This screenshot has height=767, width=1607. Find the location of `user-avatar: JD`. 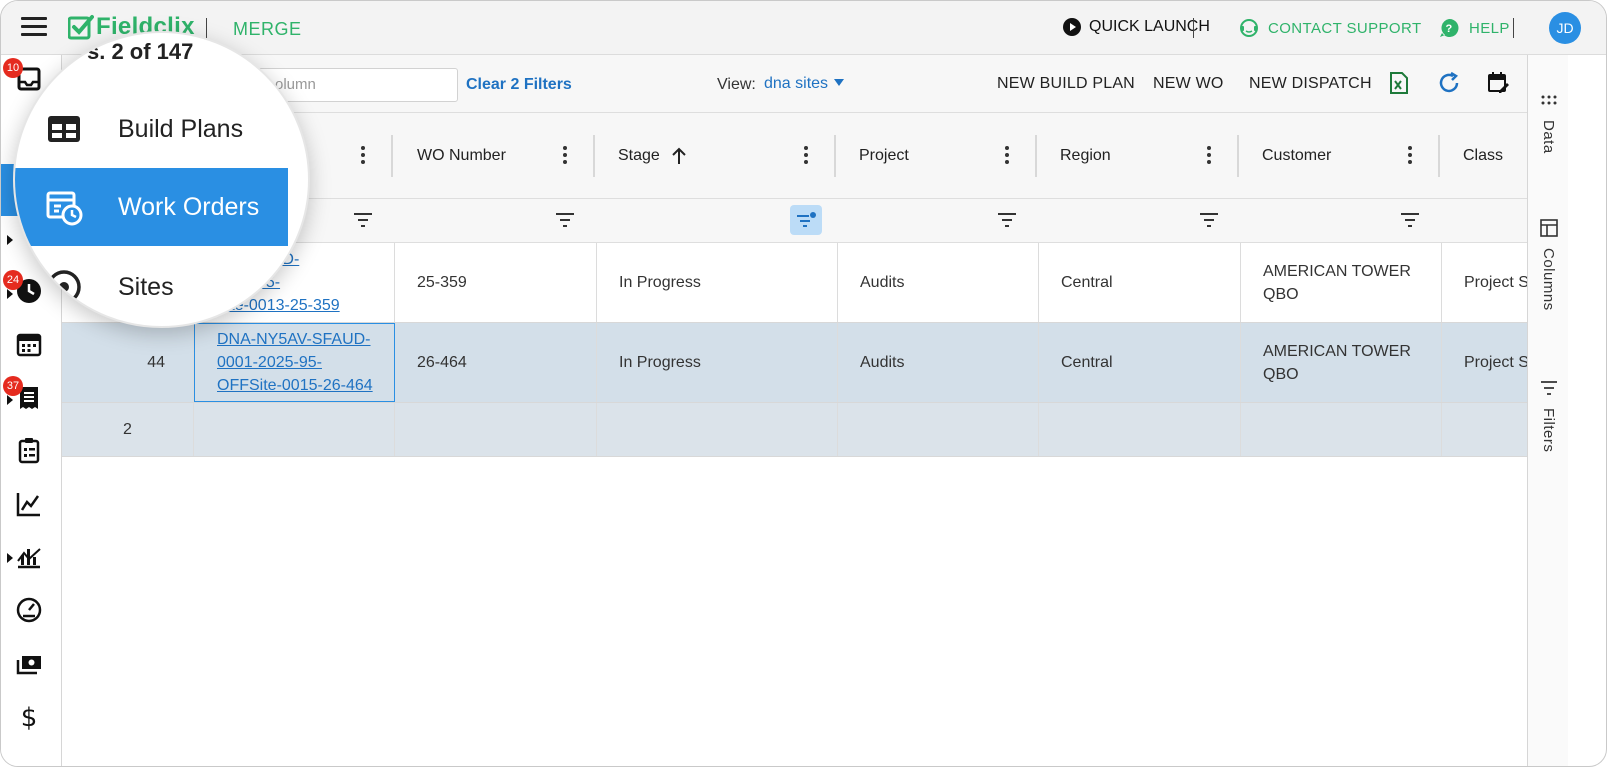

user-avatar: JD is located at coordinates (1565, 28).